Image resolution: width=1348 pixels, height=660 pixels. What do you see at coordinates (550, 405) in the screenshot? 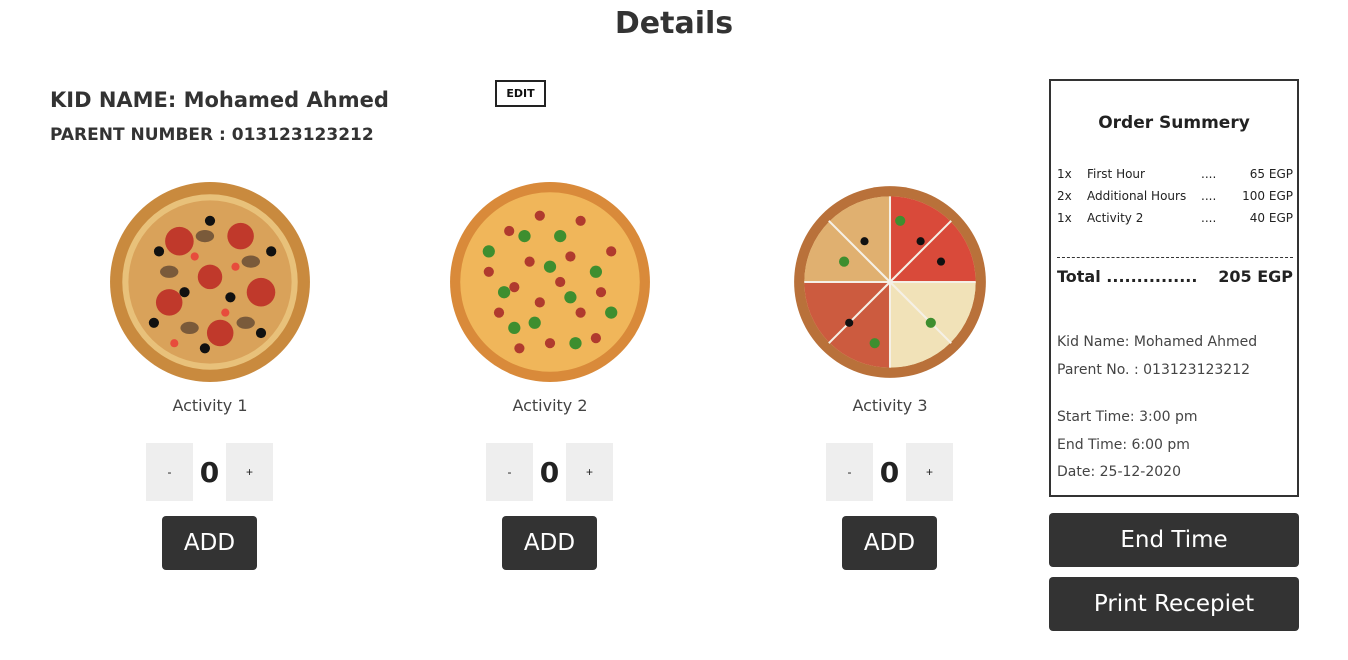
I see `activity-label: Activity 2` at bounding box center [550, 405].